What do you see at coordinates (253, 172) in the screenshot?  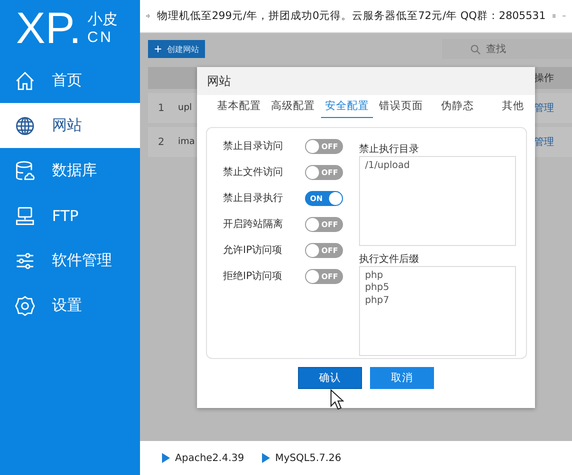 I see `toggle-label: 禁止文件访问` at bounding box center [253, 172].